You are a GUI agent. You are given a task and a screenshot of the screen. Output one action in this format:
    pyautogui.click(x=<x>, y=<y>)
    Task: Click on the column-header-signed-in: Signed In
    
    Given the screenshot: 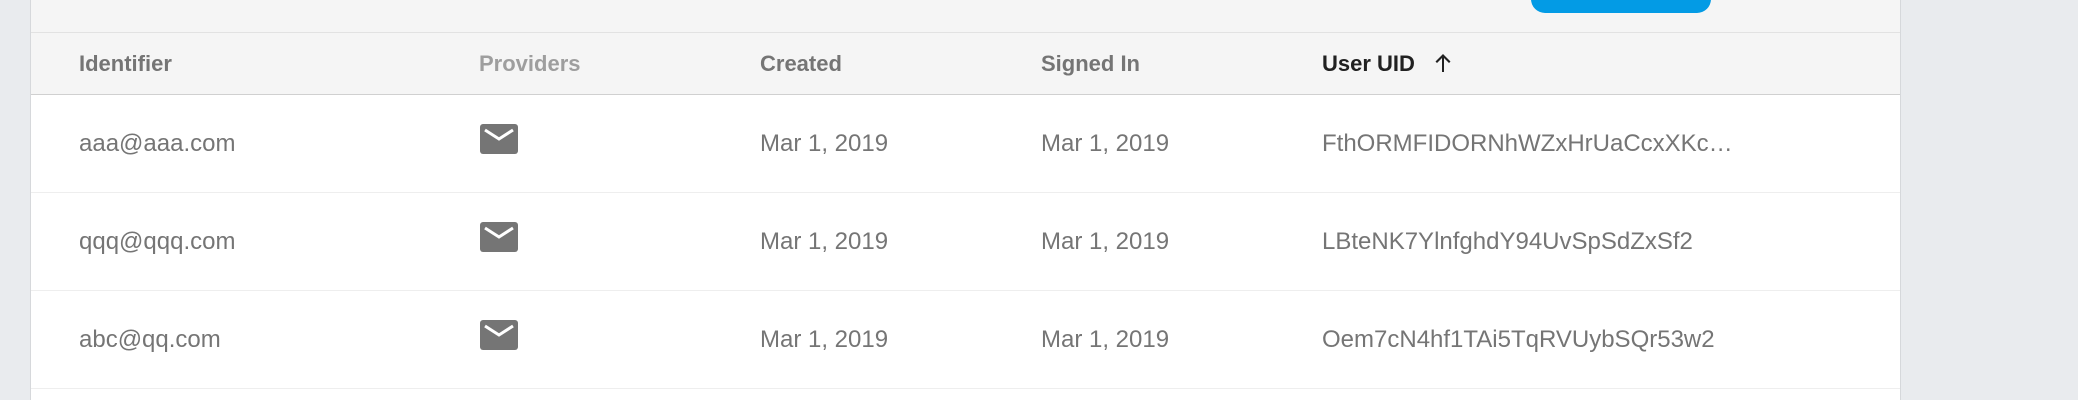 What is the action you would take?
    pyautogui.click(x=1090, y=63)
    